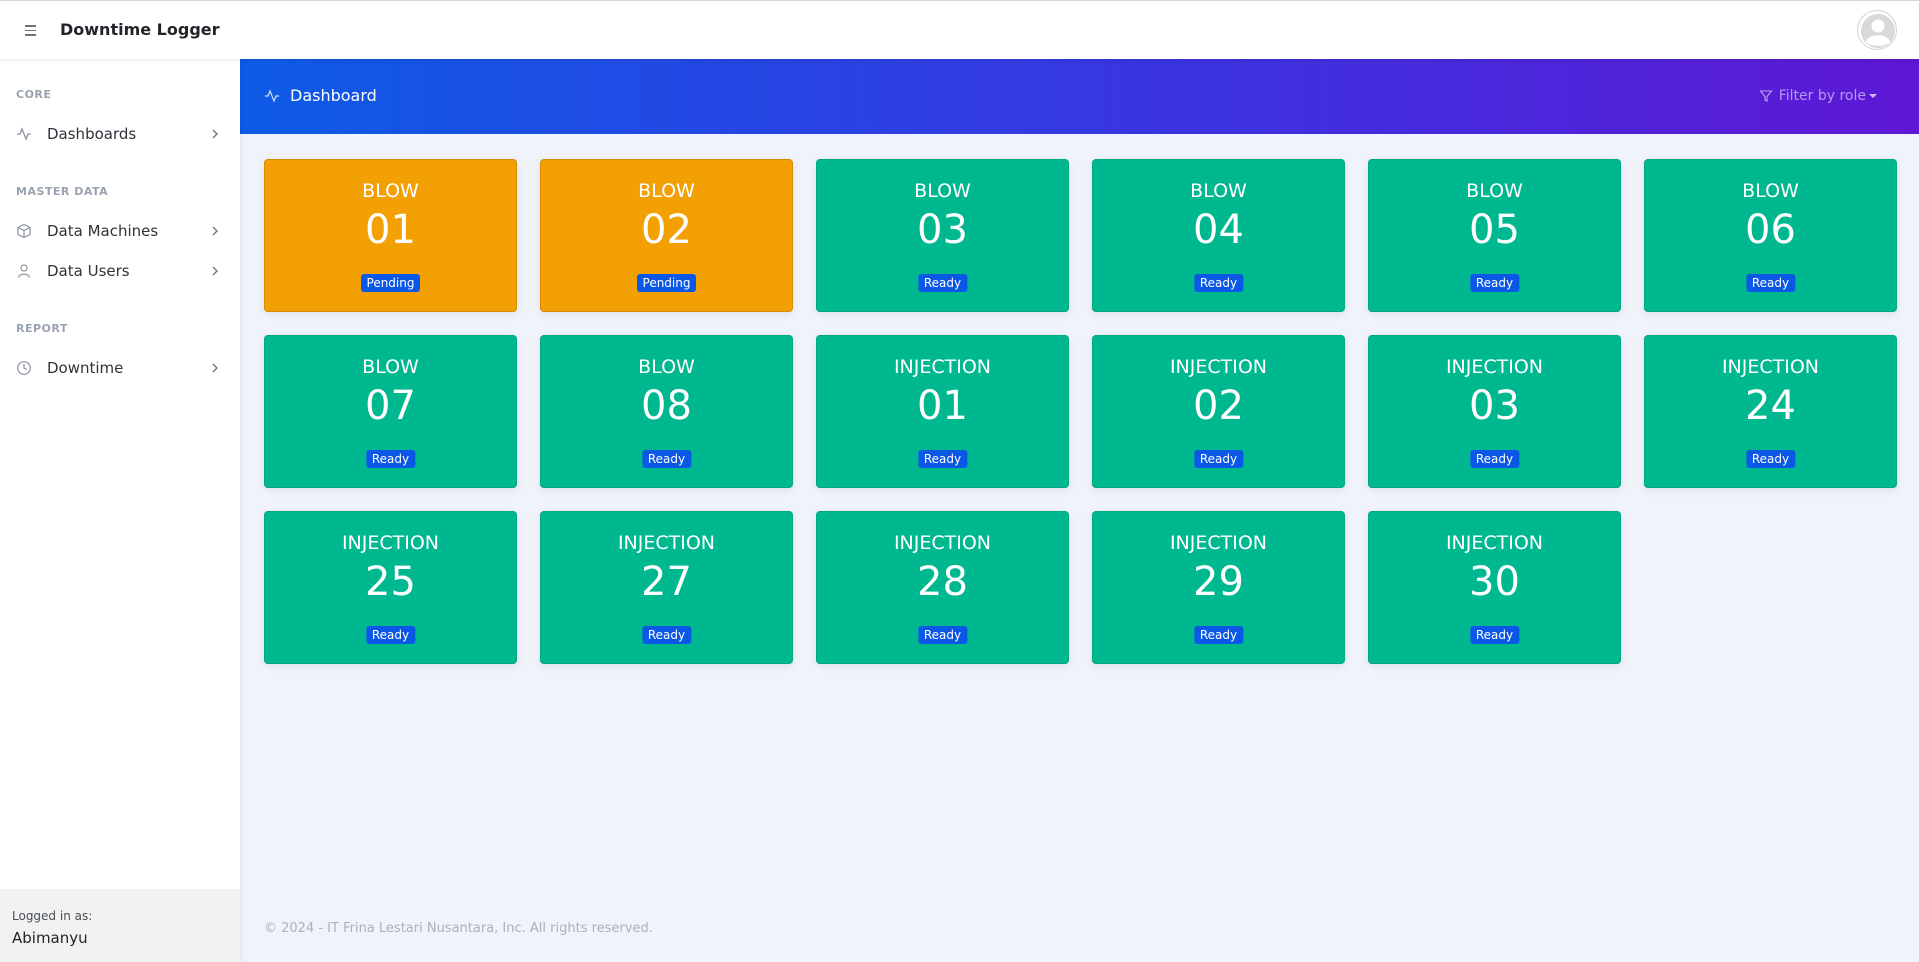  I want to click on machine-number: 05, so click(1494, 230).